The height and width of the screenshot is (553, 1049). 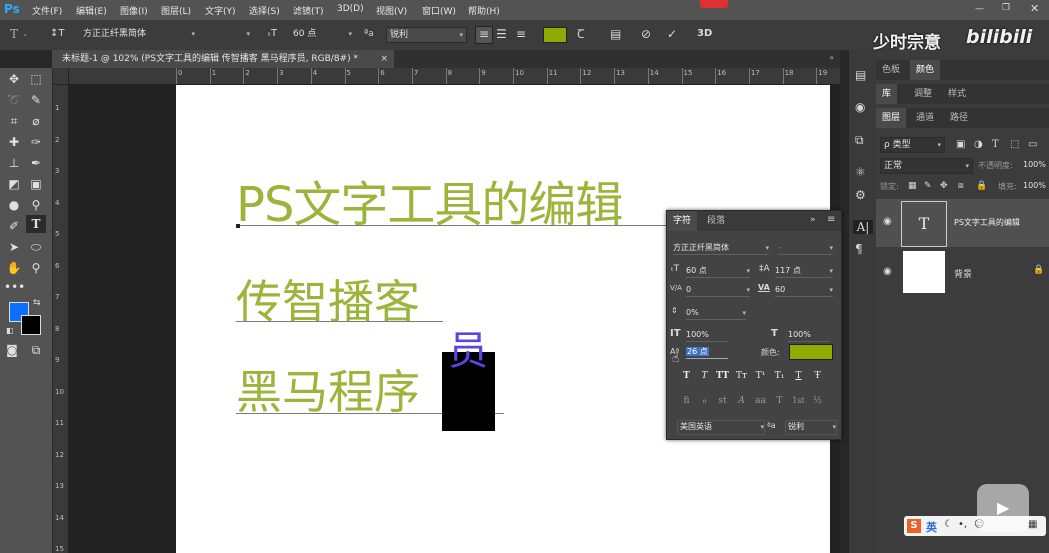 What do you see at coordinates (718, 271) in the screenshot?
I see `char-size-field: 60 点 ▾` at bounding box center [718, 271].